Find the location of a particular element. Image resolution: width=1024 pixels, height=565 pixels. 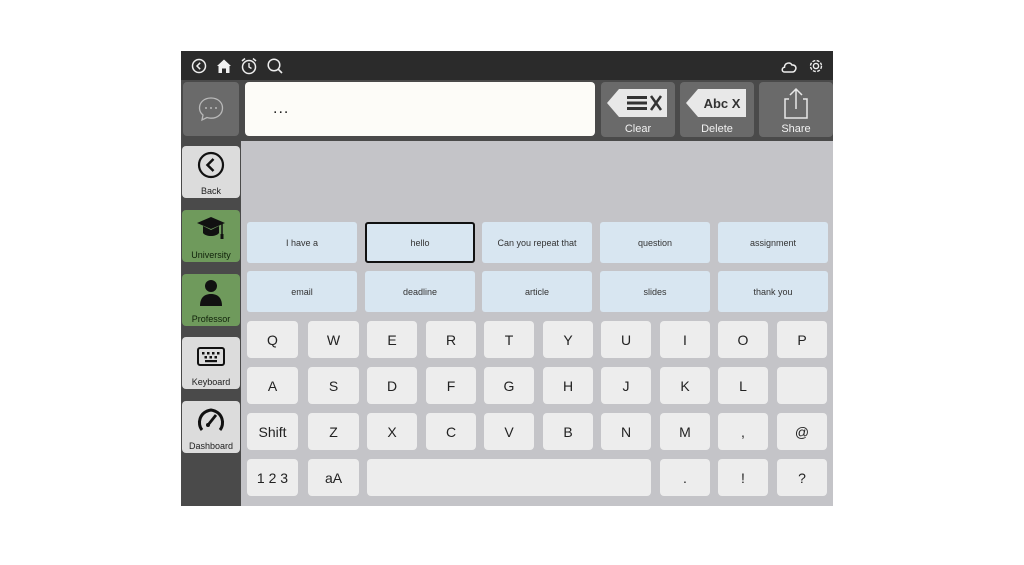

key-blank is located at coordinates (802, 385).